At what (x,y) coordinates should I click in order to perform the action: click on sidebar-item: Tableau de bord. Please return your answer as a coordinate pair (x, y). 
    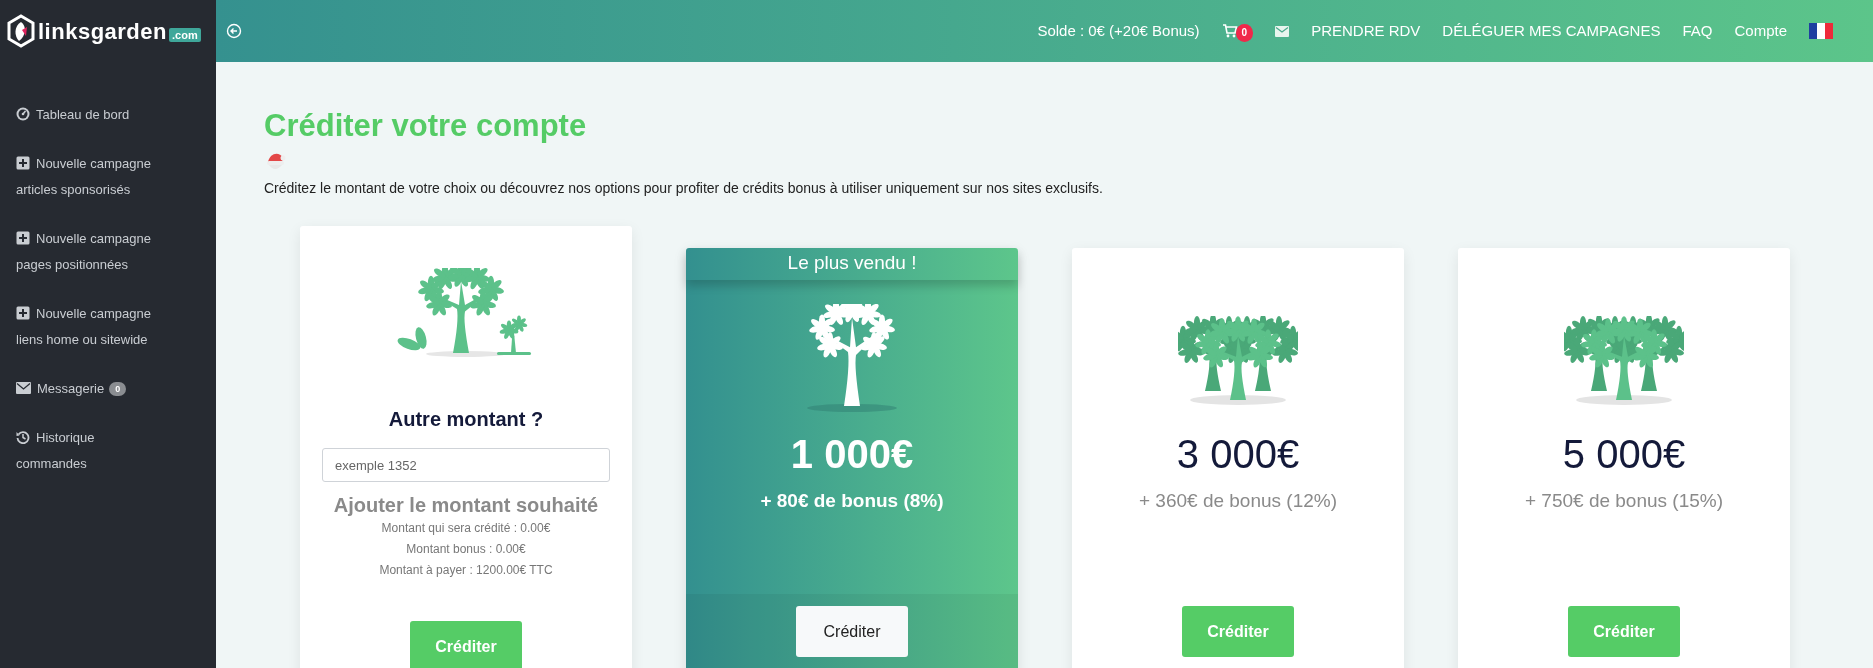
    Looking at the image, I should click on (91, 115).